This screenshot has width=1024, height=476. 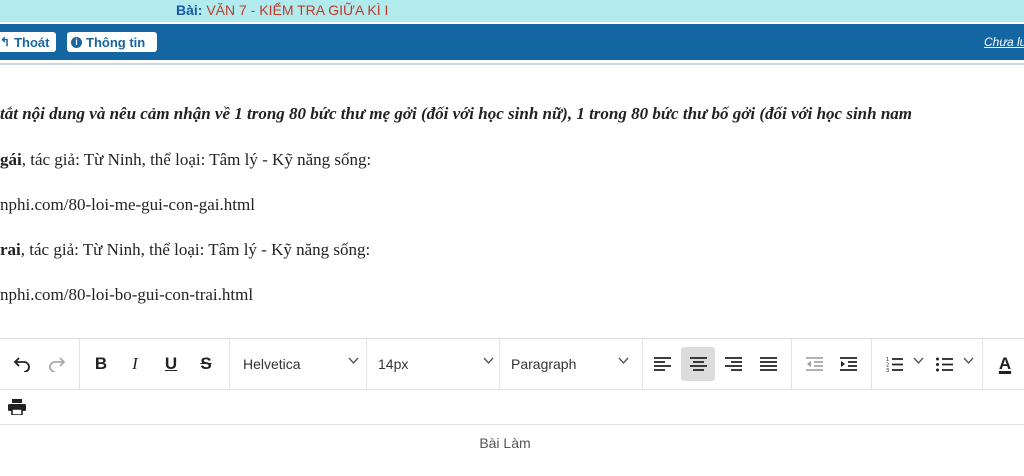 What do you see at coordinates (5, 42) in the screenshot?
I see `reply-arrow-icon: ↰` at bounding box center [5, 42].